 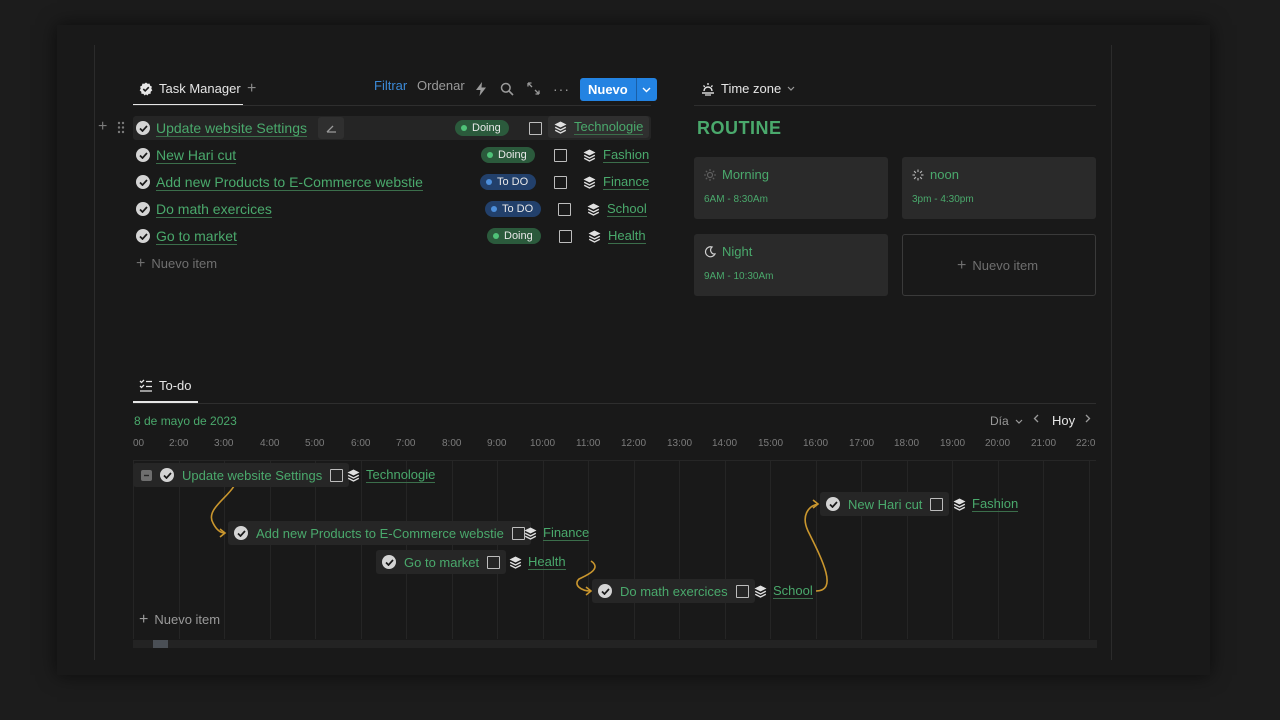 I want to click on timeline-item: Add new Products to E-Commerce webstie, so click(x=379, y=533).